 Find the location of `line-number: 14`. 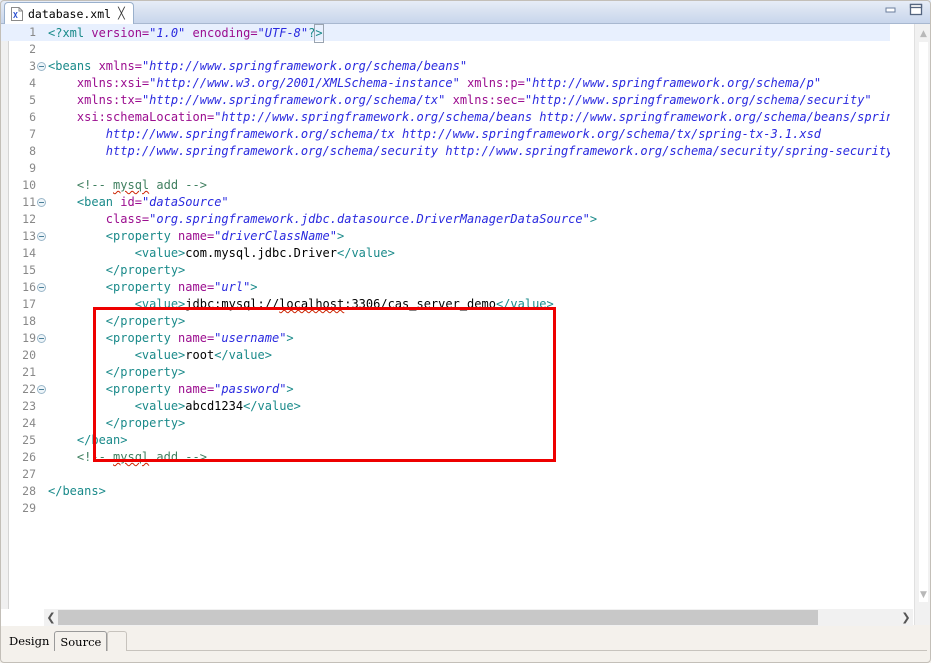

line-number: 14 is located at coordinates (29, 253).